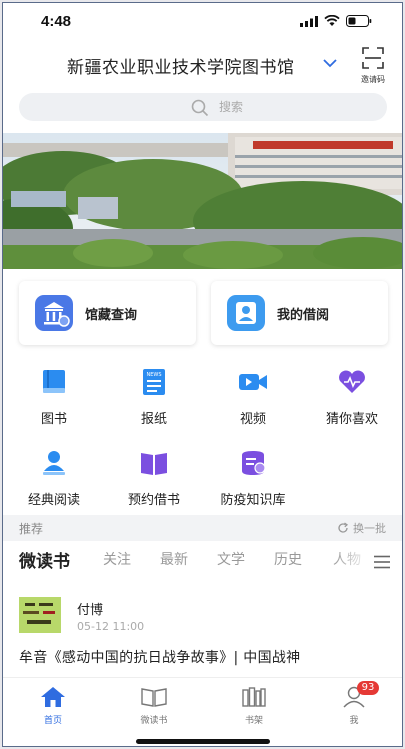 Image resolution: width=405 pixels, height=749 pixels. I want to click on book-icon, so click(54, 381).